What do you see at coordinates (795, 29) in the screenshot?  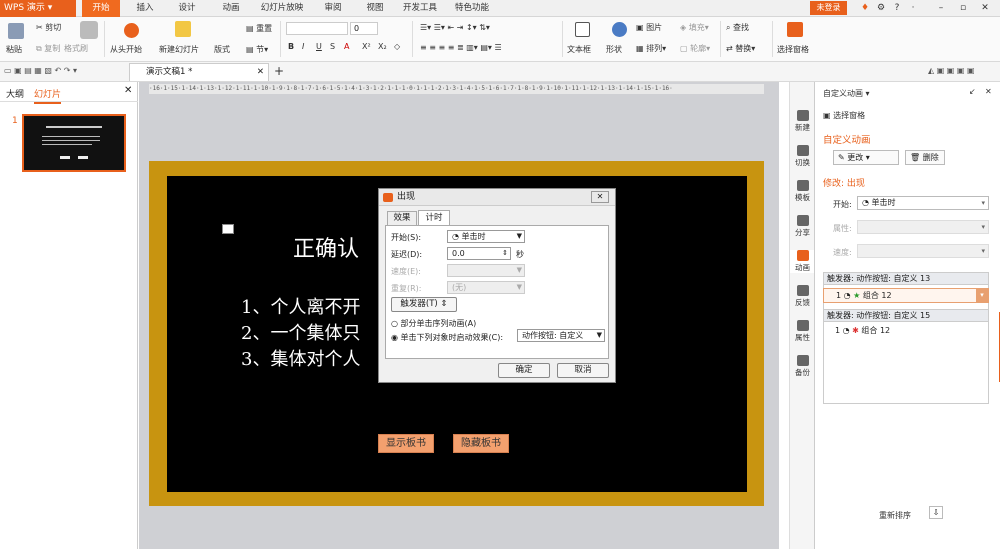 I see `selection-pane-icon` at bounding box center [795, 29].